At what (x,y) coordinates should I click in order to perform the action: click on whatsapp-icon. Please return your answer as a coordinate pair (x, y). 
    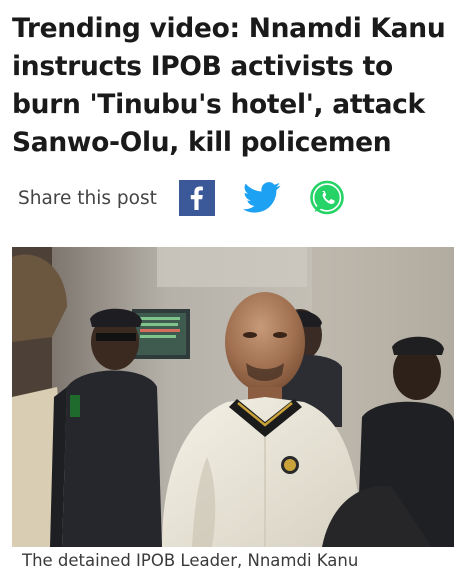
    Looking at the image, I should click on (327, 197).